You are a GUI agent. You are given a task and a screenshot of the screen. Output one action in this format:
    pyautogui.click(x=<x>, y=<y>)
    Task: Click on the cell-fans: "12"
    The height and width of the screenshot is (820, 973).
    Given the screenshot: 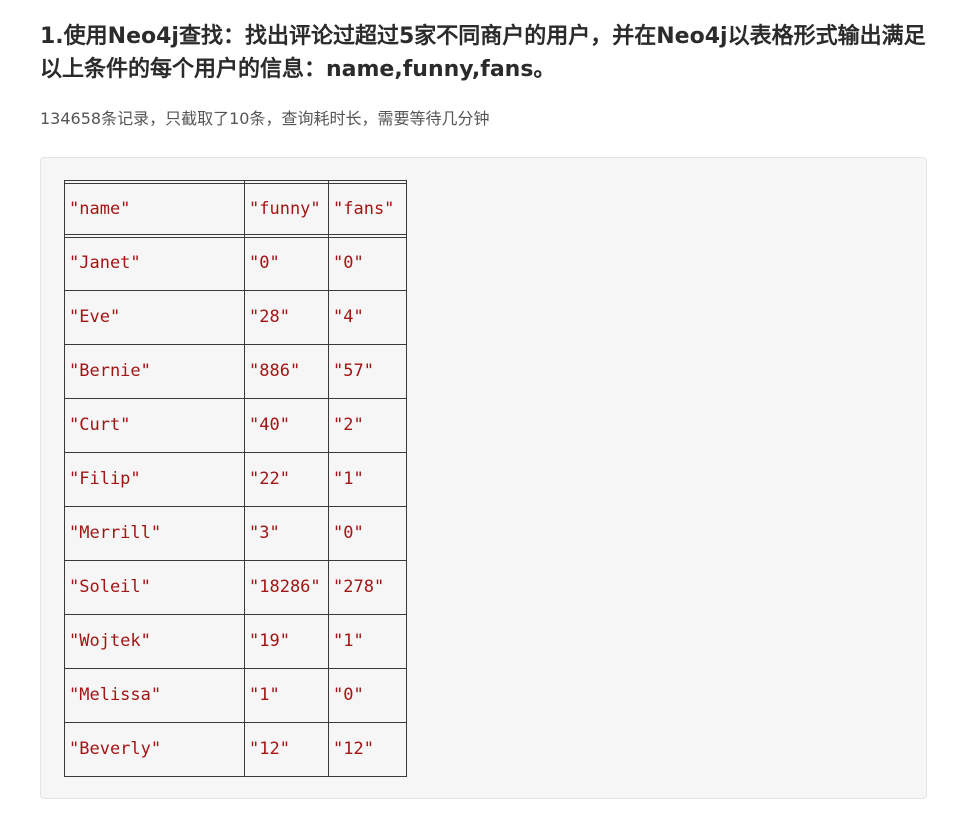 What is the action you would take?
    pyautogui.click(x=353, y=749)
    